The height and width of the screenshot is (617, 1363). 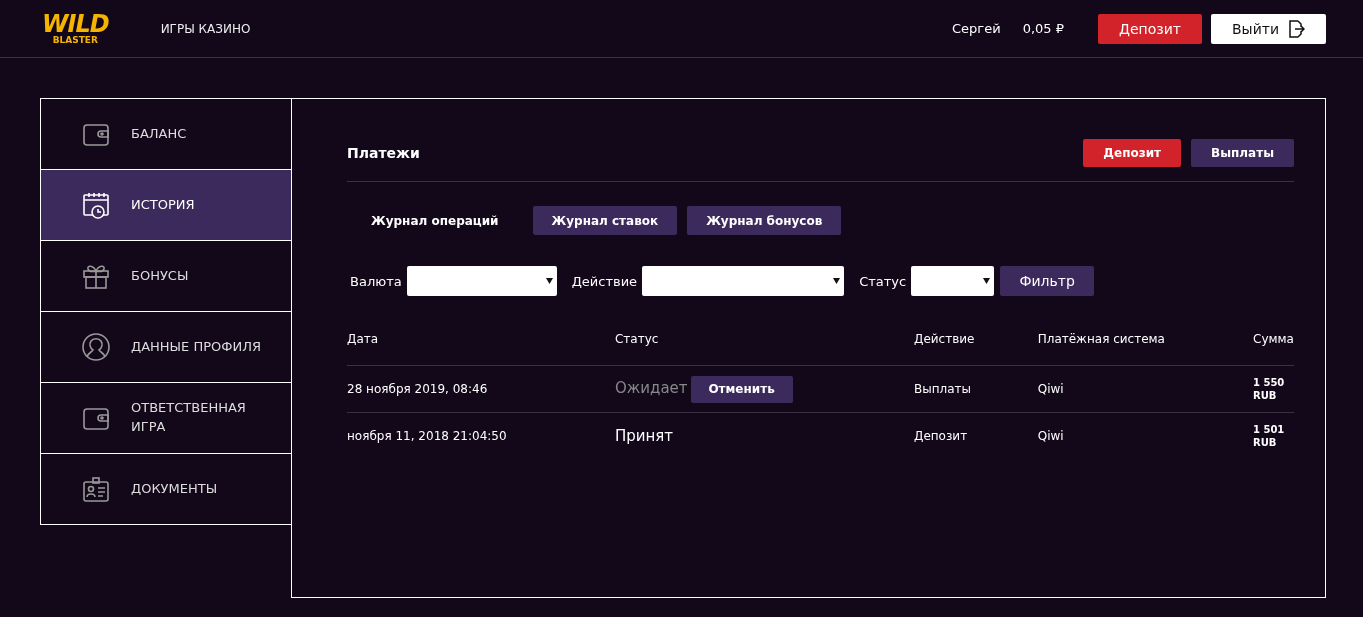 What do you see at coordinates (196, 346) in the screenshot?
I see `sidebar-label: ДАННЫЕ ПРОФИЛЯ` at bounding box center [196, 346].